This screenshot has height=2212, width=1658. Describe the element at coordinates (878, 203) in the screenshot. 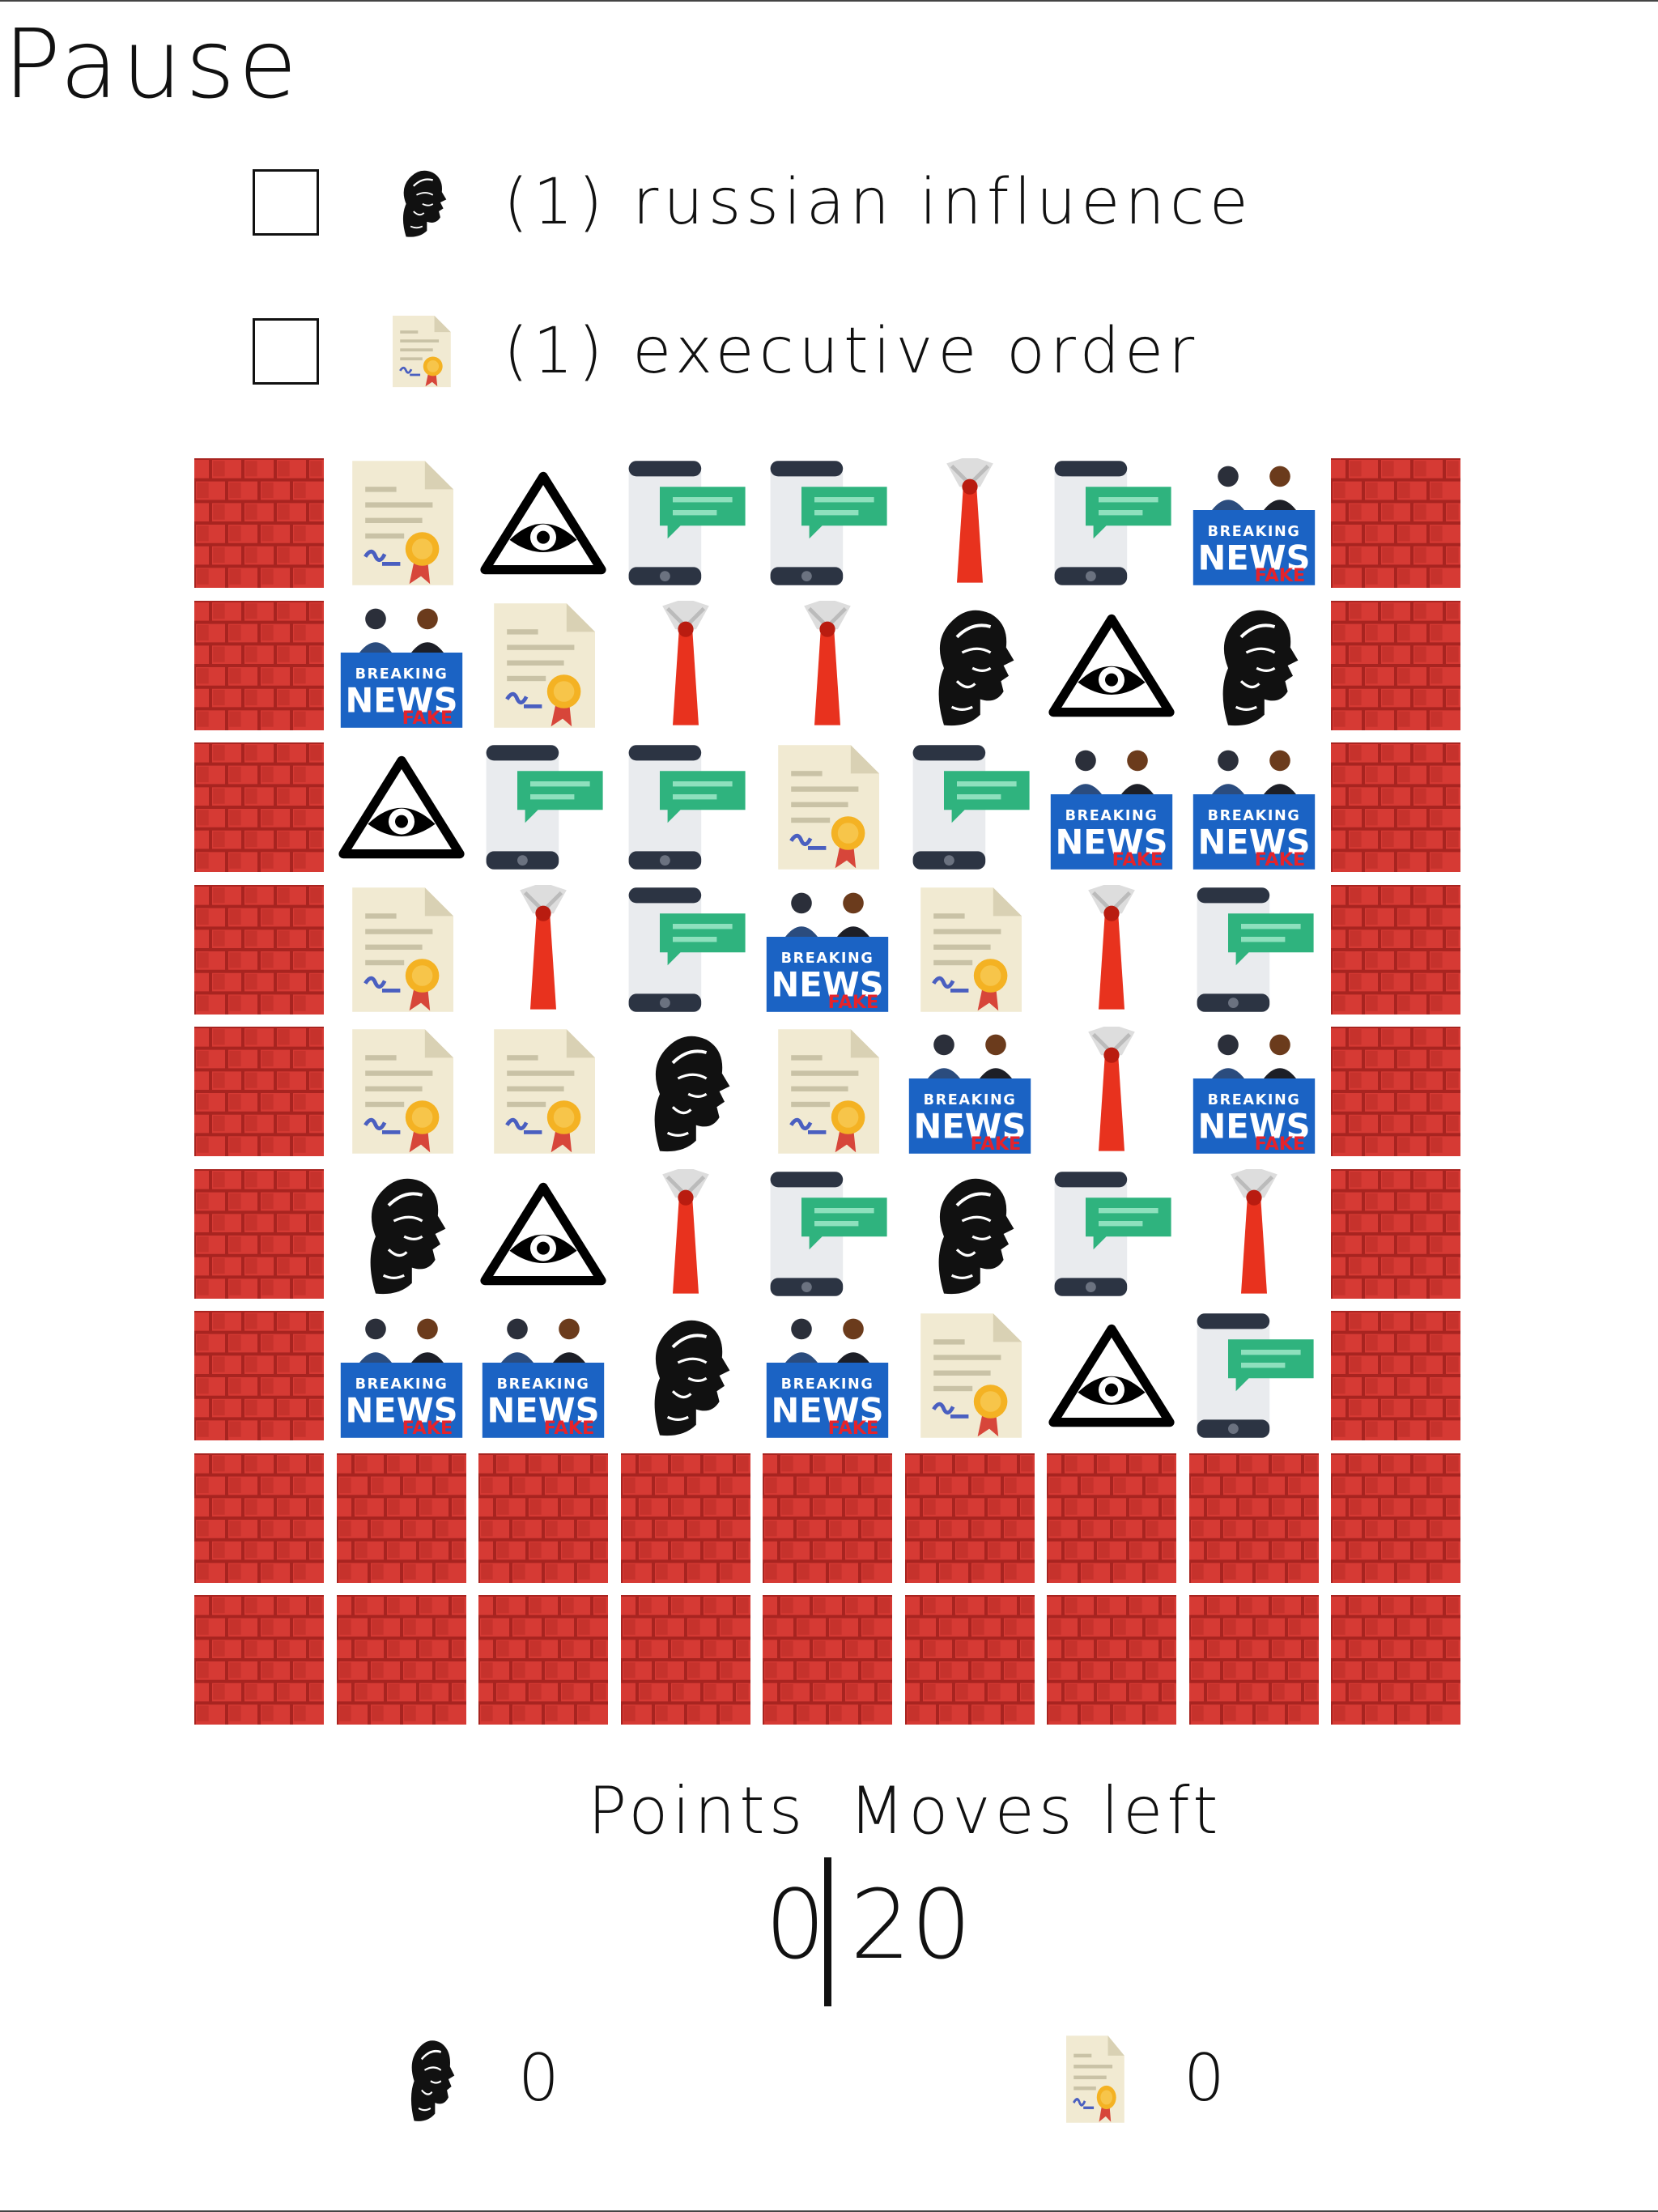

I see `goal-label: (1) russian influence` at that location.